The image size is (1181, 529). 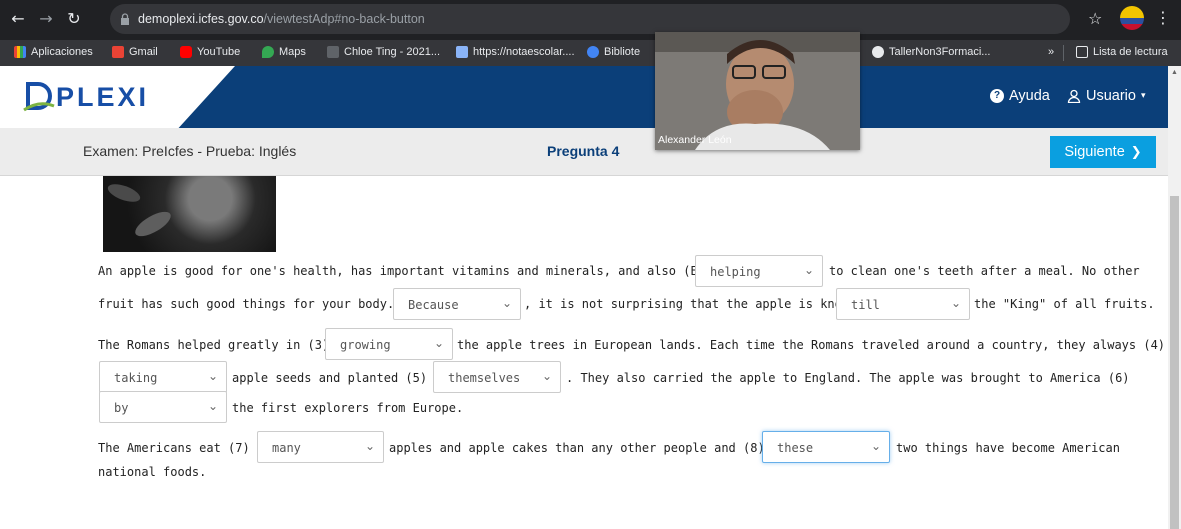 I want to click on participant-name: Alexander León, so click(x=695, y=140).